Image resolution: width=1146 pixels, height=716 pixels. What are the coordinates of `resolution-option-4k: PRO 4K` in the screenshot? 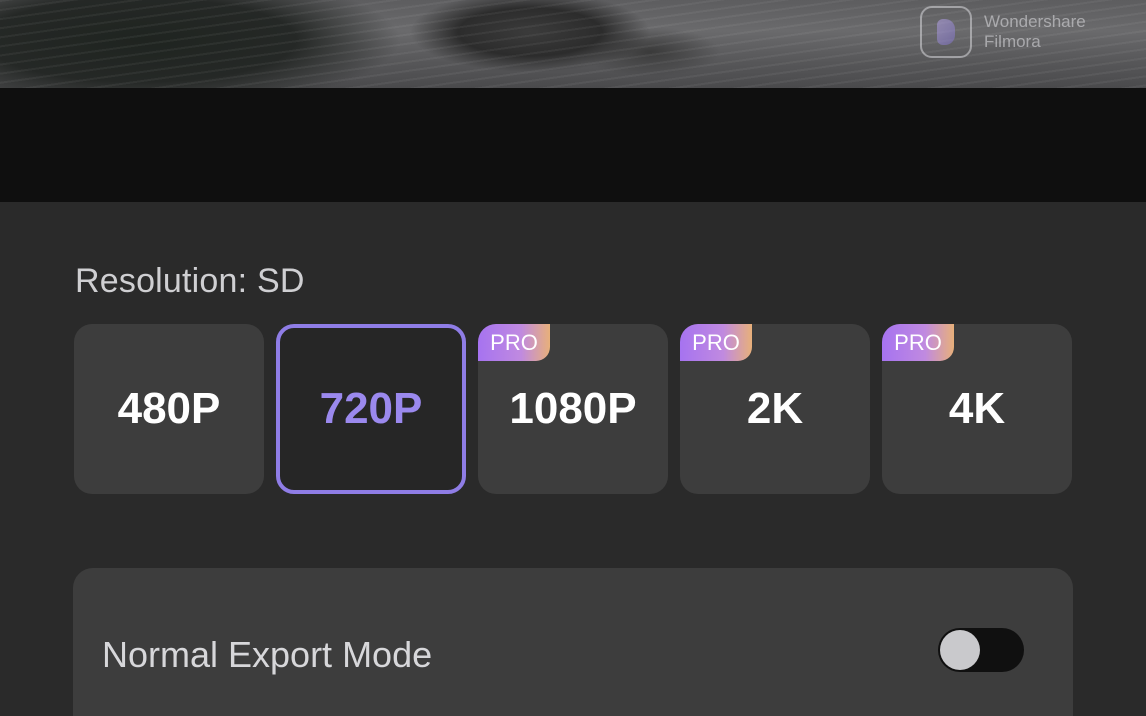 It's located at (977, 409).